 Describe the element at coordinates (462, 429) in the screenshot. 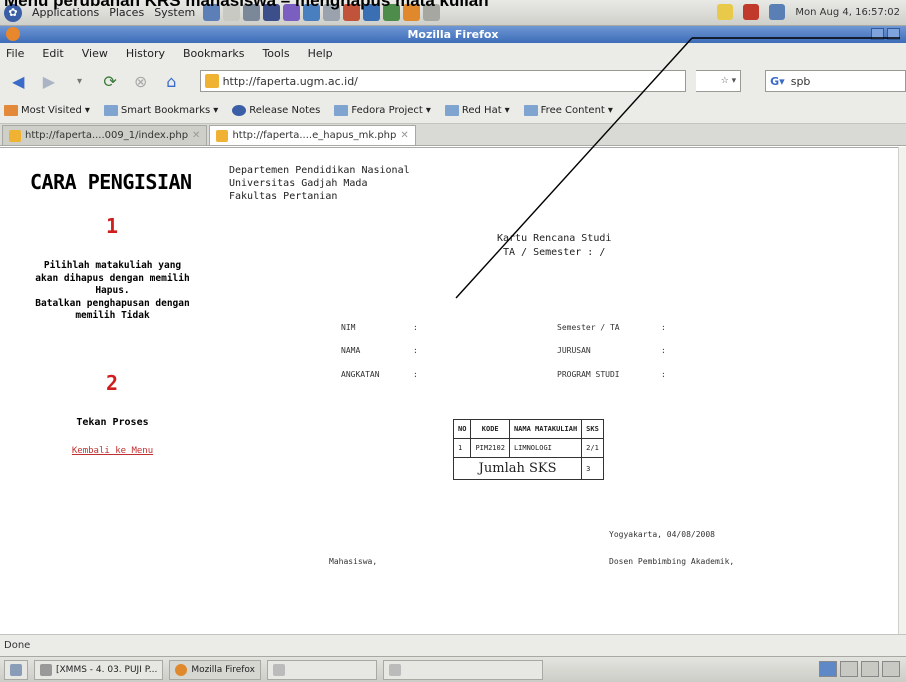

I see `table-header: NO` at that location.